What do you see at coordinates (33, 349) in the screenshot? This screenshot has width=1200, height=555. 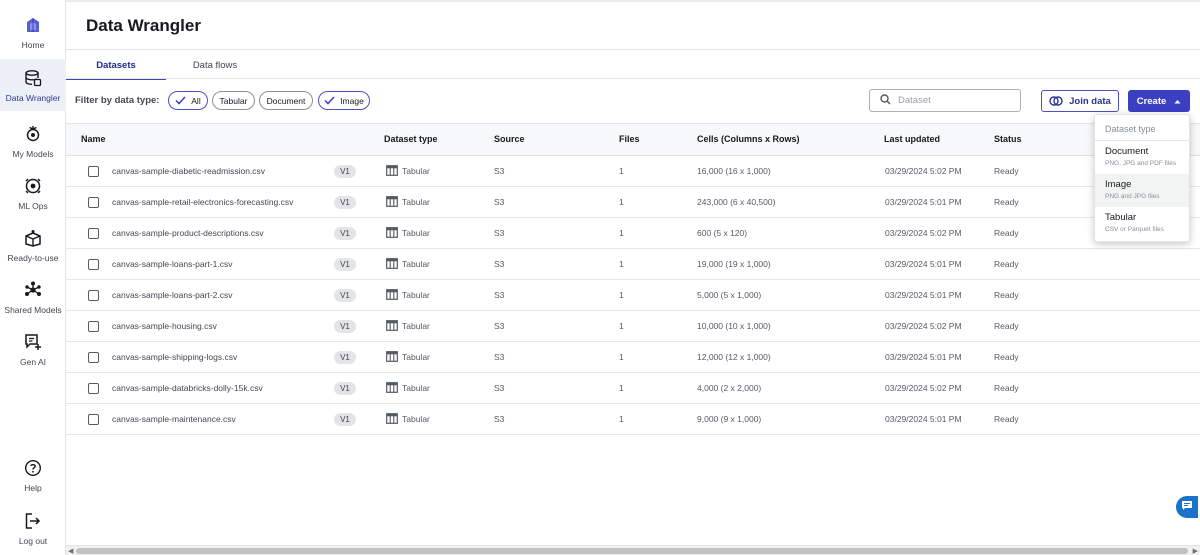 I see `sidebar-item-gen-ai: Gen AI` at bounding box center [33, 349].